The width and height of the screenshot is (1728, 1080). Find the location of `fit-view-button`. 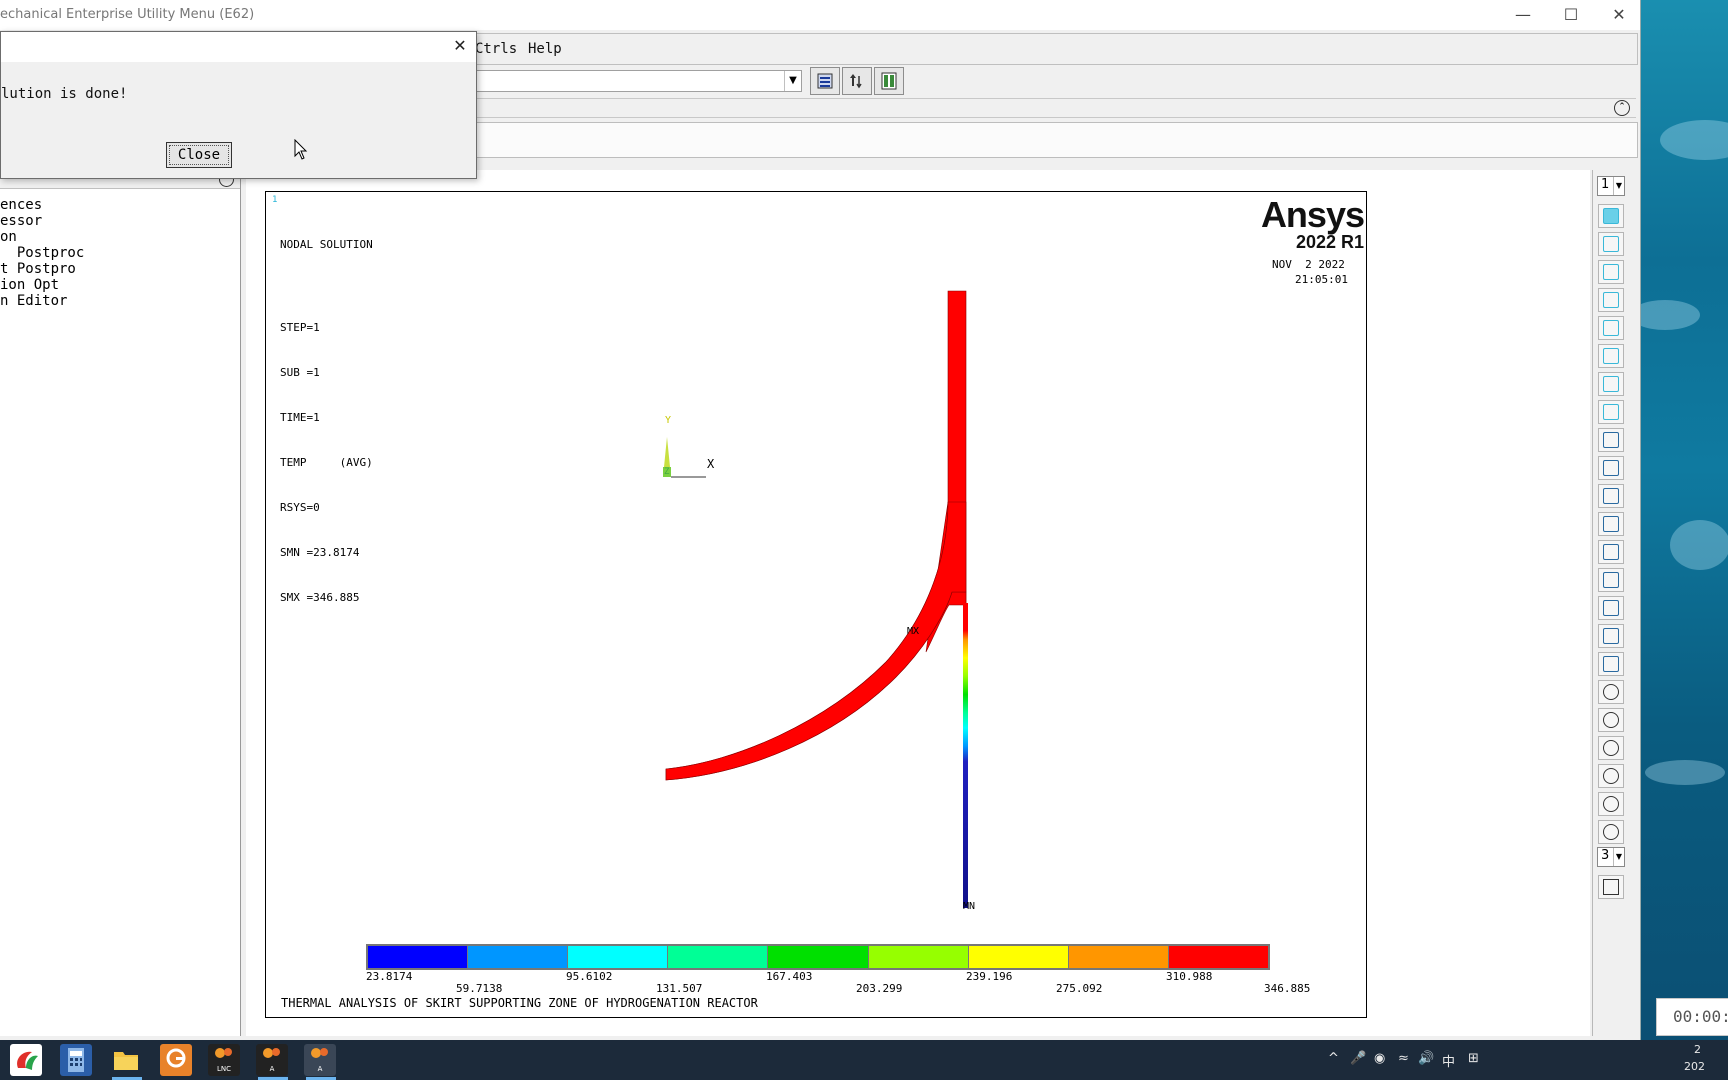

fit-view-button is located at coordinates (1611, 440).